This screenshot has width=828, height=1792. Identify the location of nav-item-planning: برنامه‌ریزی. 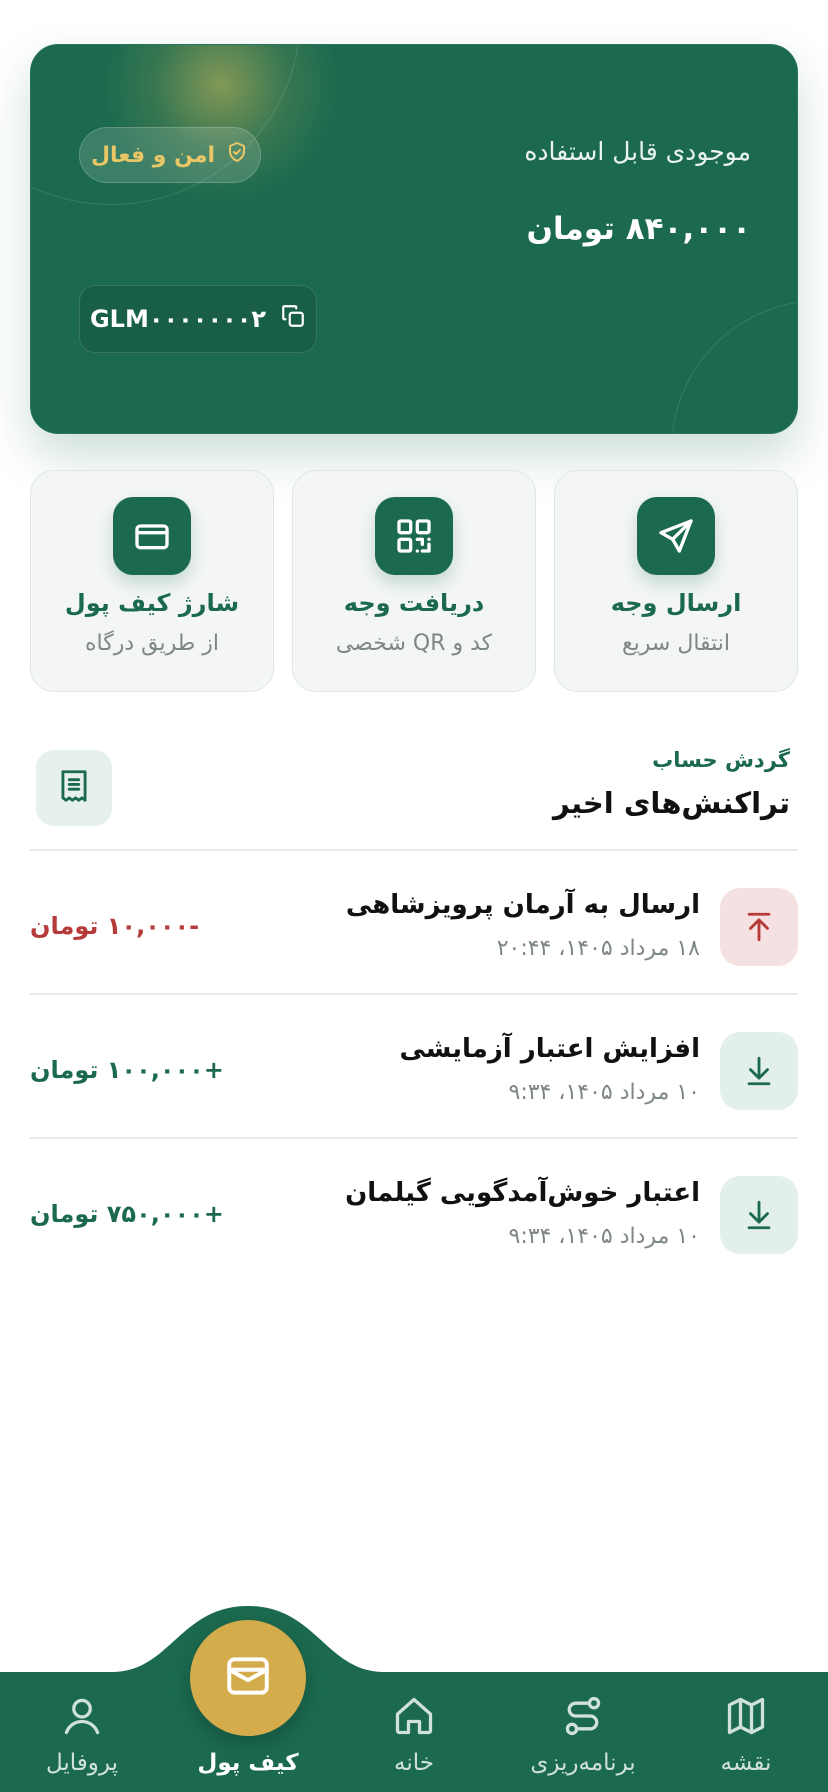
(583, 1733).